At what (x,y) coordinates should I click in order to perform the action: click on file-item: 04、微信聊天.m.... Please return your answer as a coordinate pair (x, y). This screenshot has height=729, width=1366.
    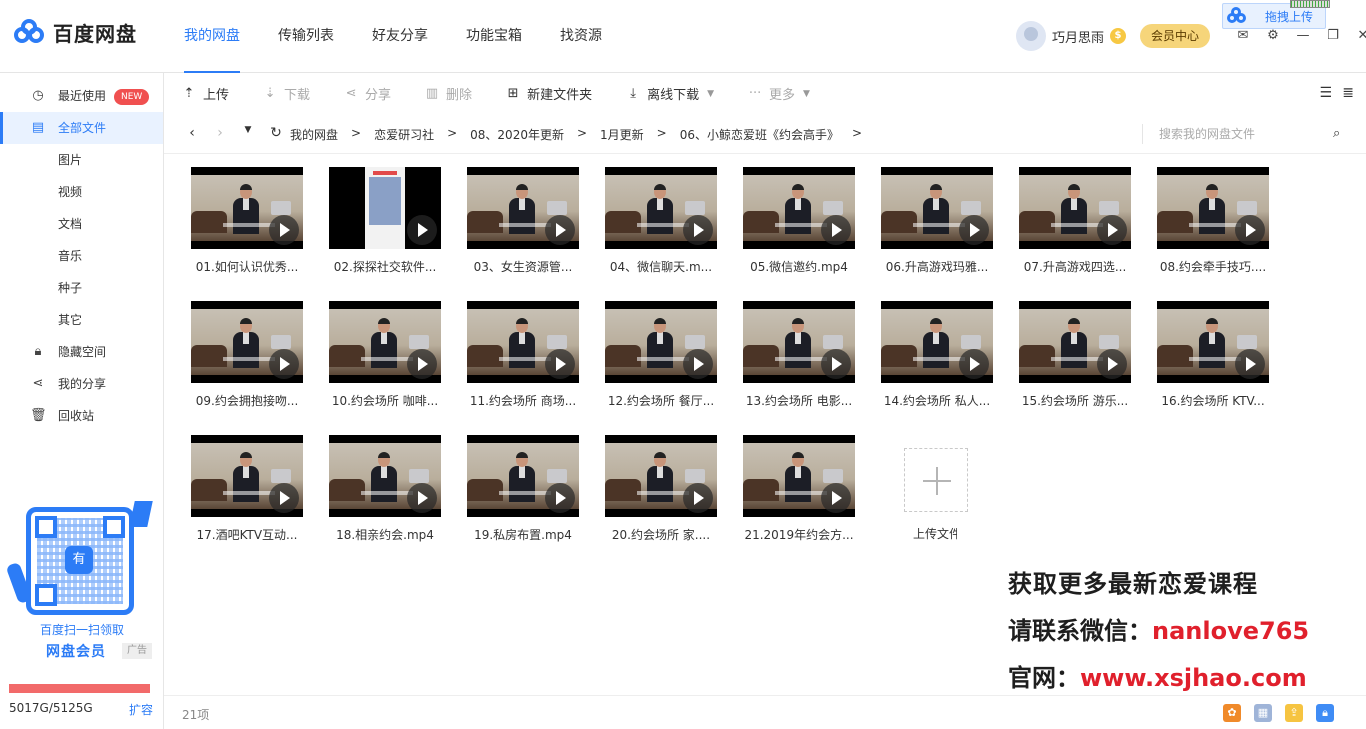
    Looking at the image, I should click on (661, 224).